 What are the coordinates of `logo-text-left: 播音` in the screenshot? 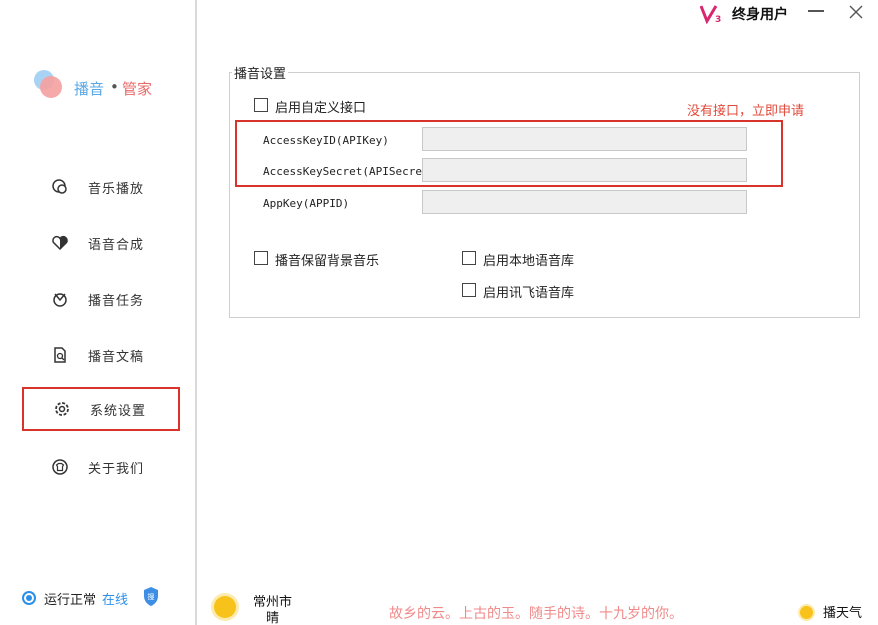 It's located at (89, 89).